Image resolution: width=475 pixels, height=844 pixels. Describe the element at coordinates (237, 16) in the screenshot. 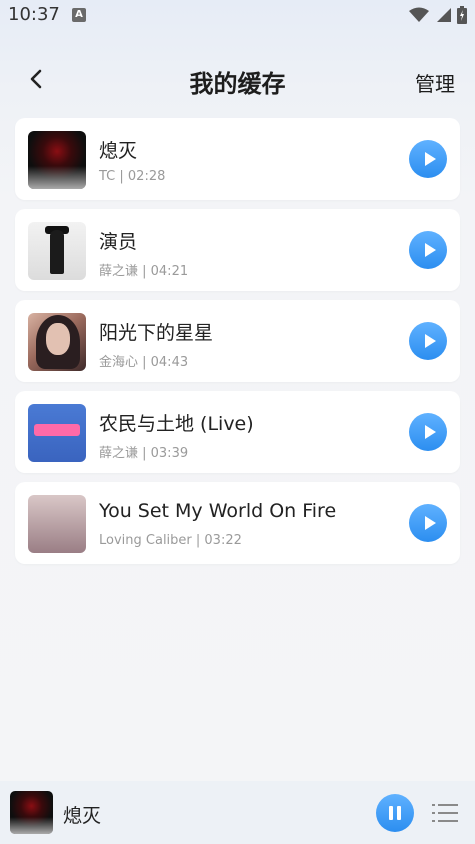

I see `status-bar: 10:37 A` at that location.